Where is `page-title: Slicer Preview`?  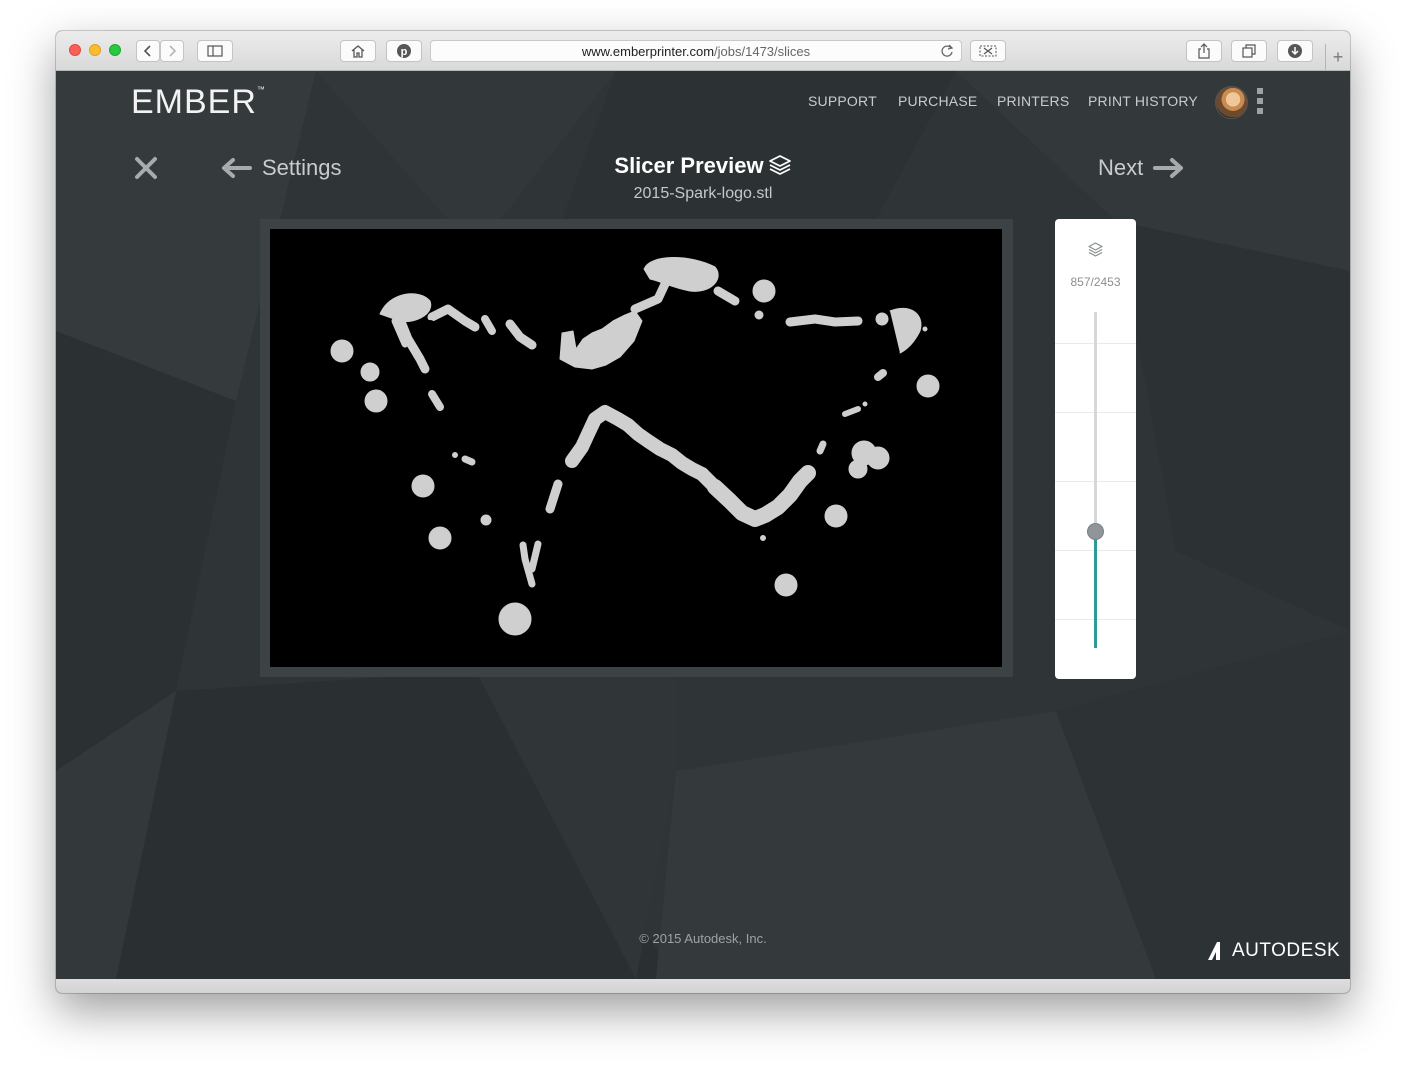
page-title: Slicer Preview is located at coordinates (703, 166).